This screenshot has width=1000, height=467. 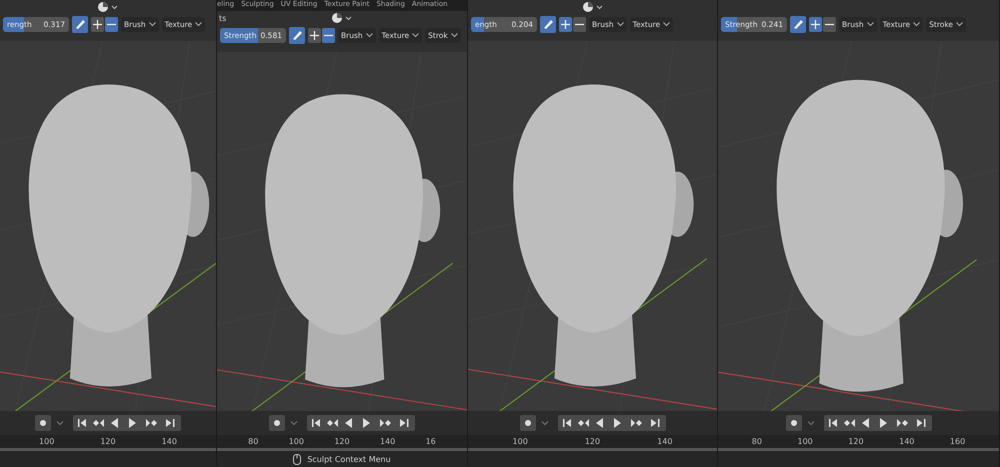 What do you see at coordinates (297, 459) in the screenshot?
I see `mouse-icon` at bounding box center [297, 459].